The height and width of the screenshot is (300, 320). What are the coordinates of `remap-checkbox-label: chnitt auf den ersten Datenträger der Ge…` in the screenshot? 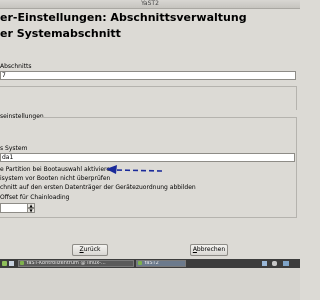 It's located at (98, 188).